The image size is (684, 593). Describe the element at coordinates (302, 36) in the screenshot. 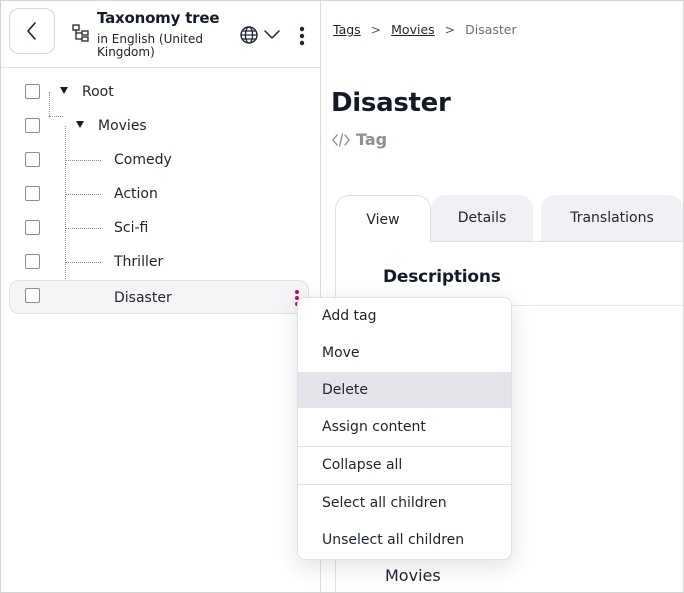

I see `kebab-icon` at that location.